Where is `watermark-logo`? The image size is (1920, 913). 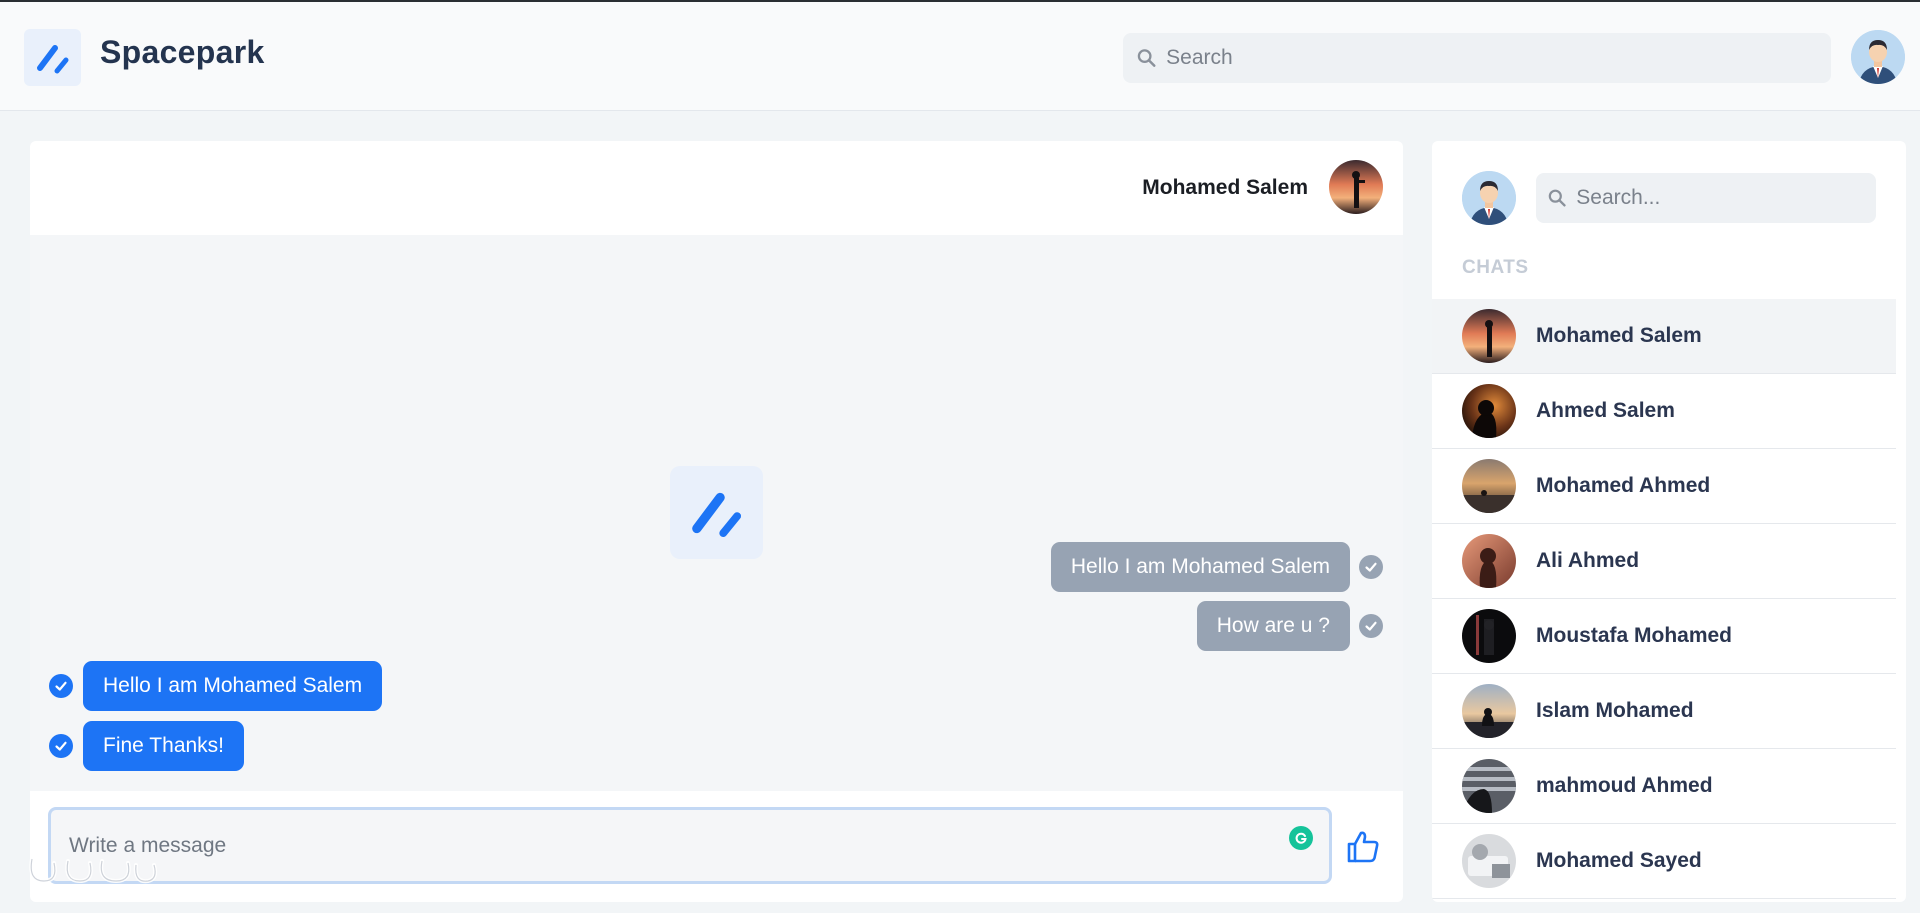
watermark-logo is located at coordinates (94, 869).